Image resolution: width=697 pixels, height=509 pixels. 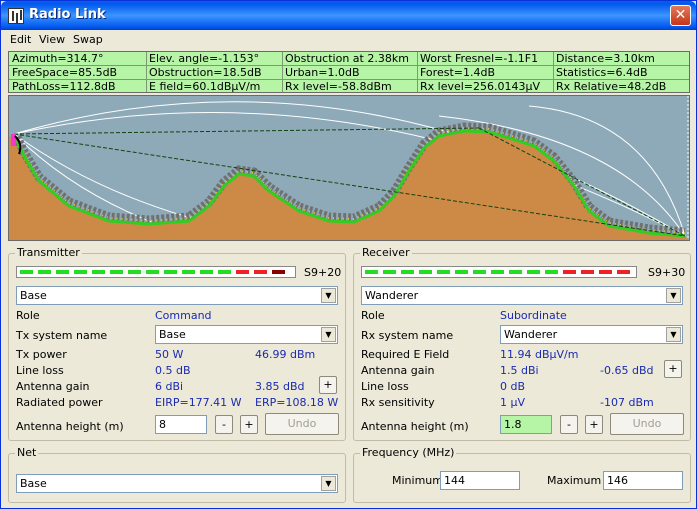 What do you see at coordinates (480, 480) in the screenshot?
I see `frequency-min-input: 144` at bounding box center [480, 480].